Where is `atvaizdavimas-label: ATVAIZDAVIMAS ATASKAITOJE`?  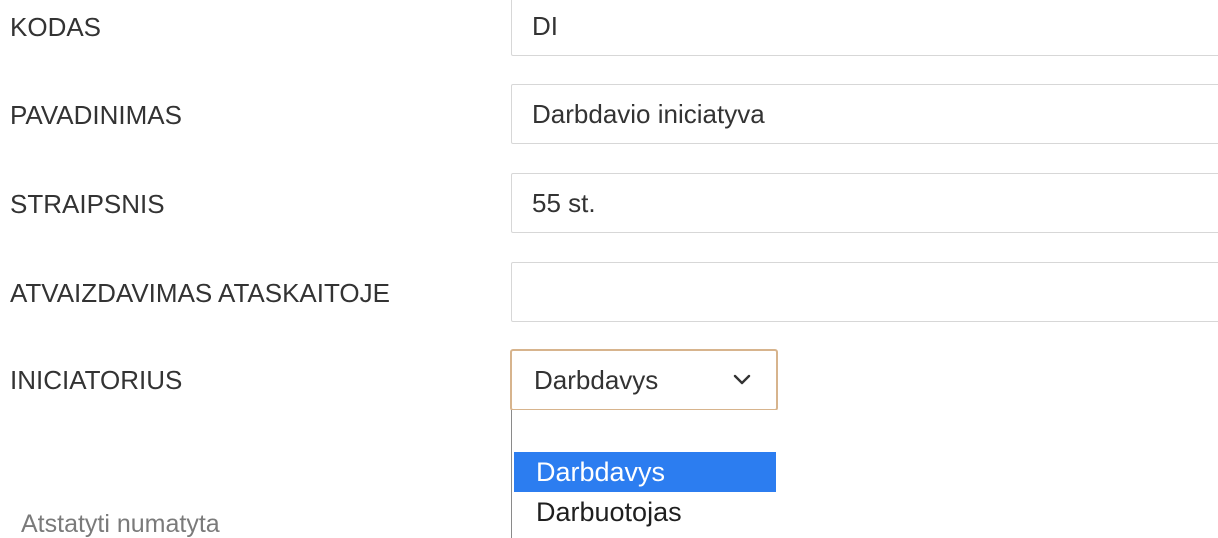
atvaizdavimas-label: ATVAIZDAVIMAS ATASKAITOJE is located at coordinates (200, 293).